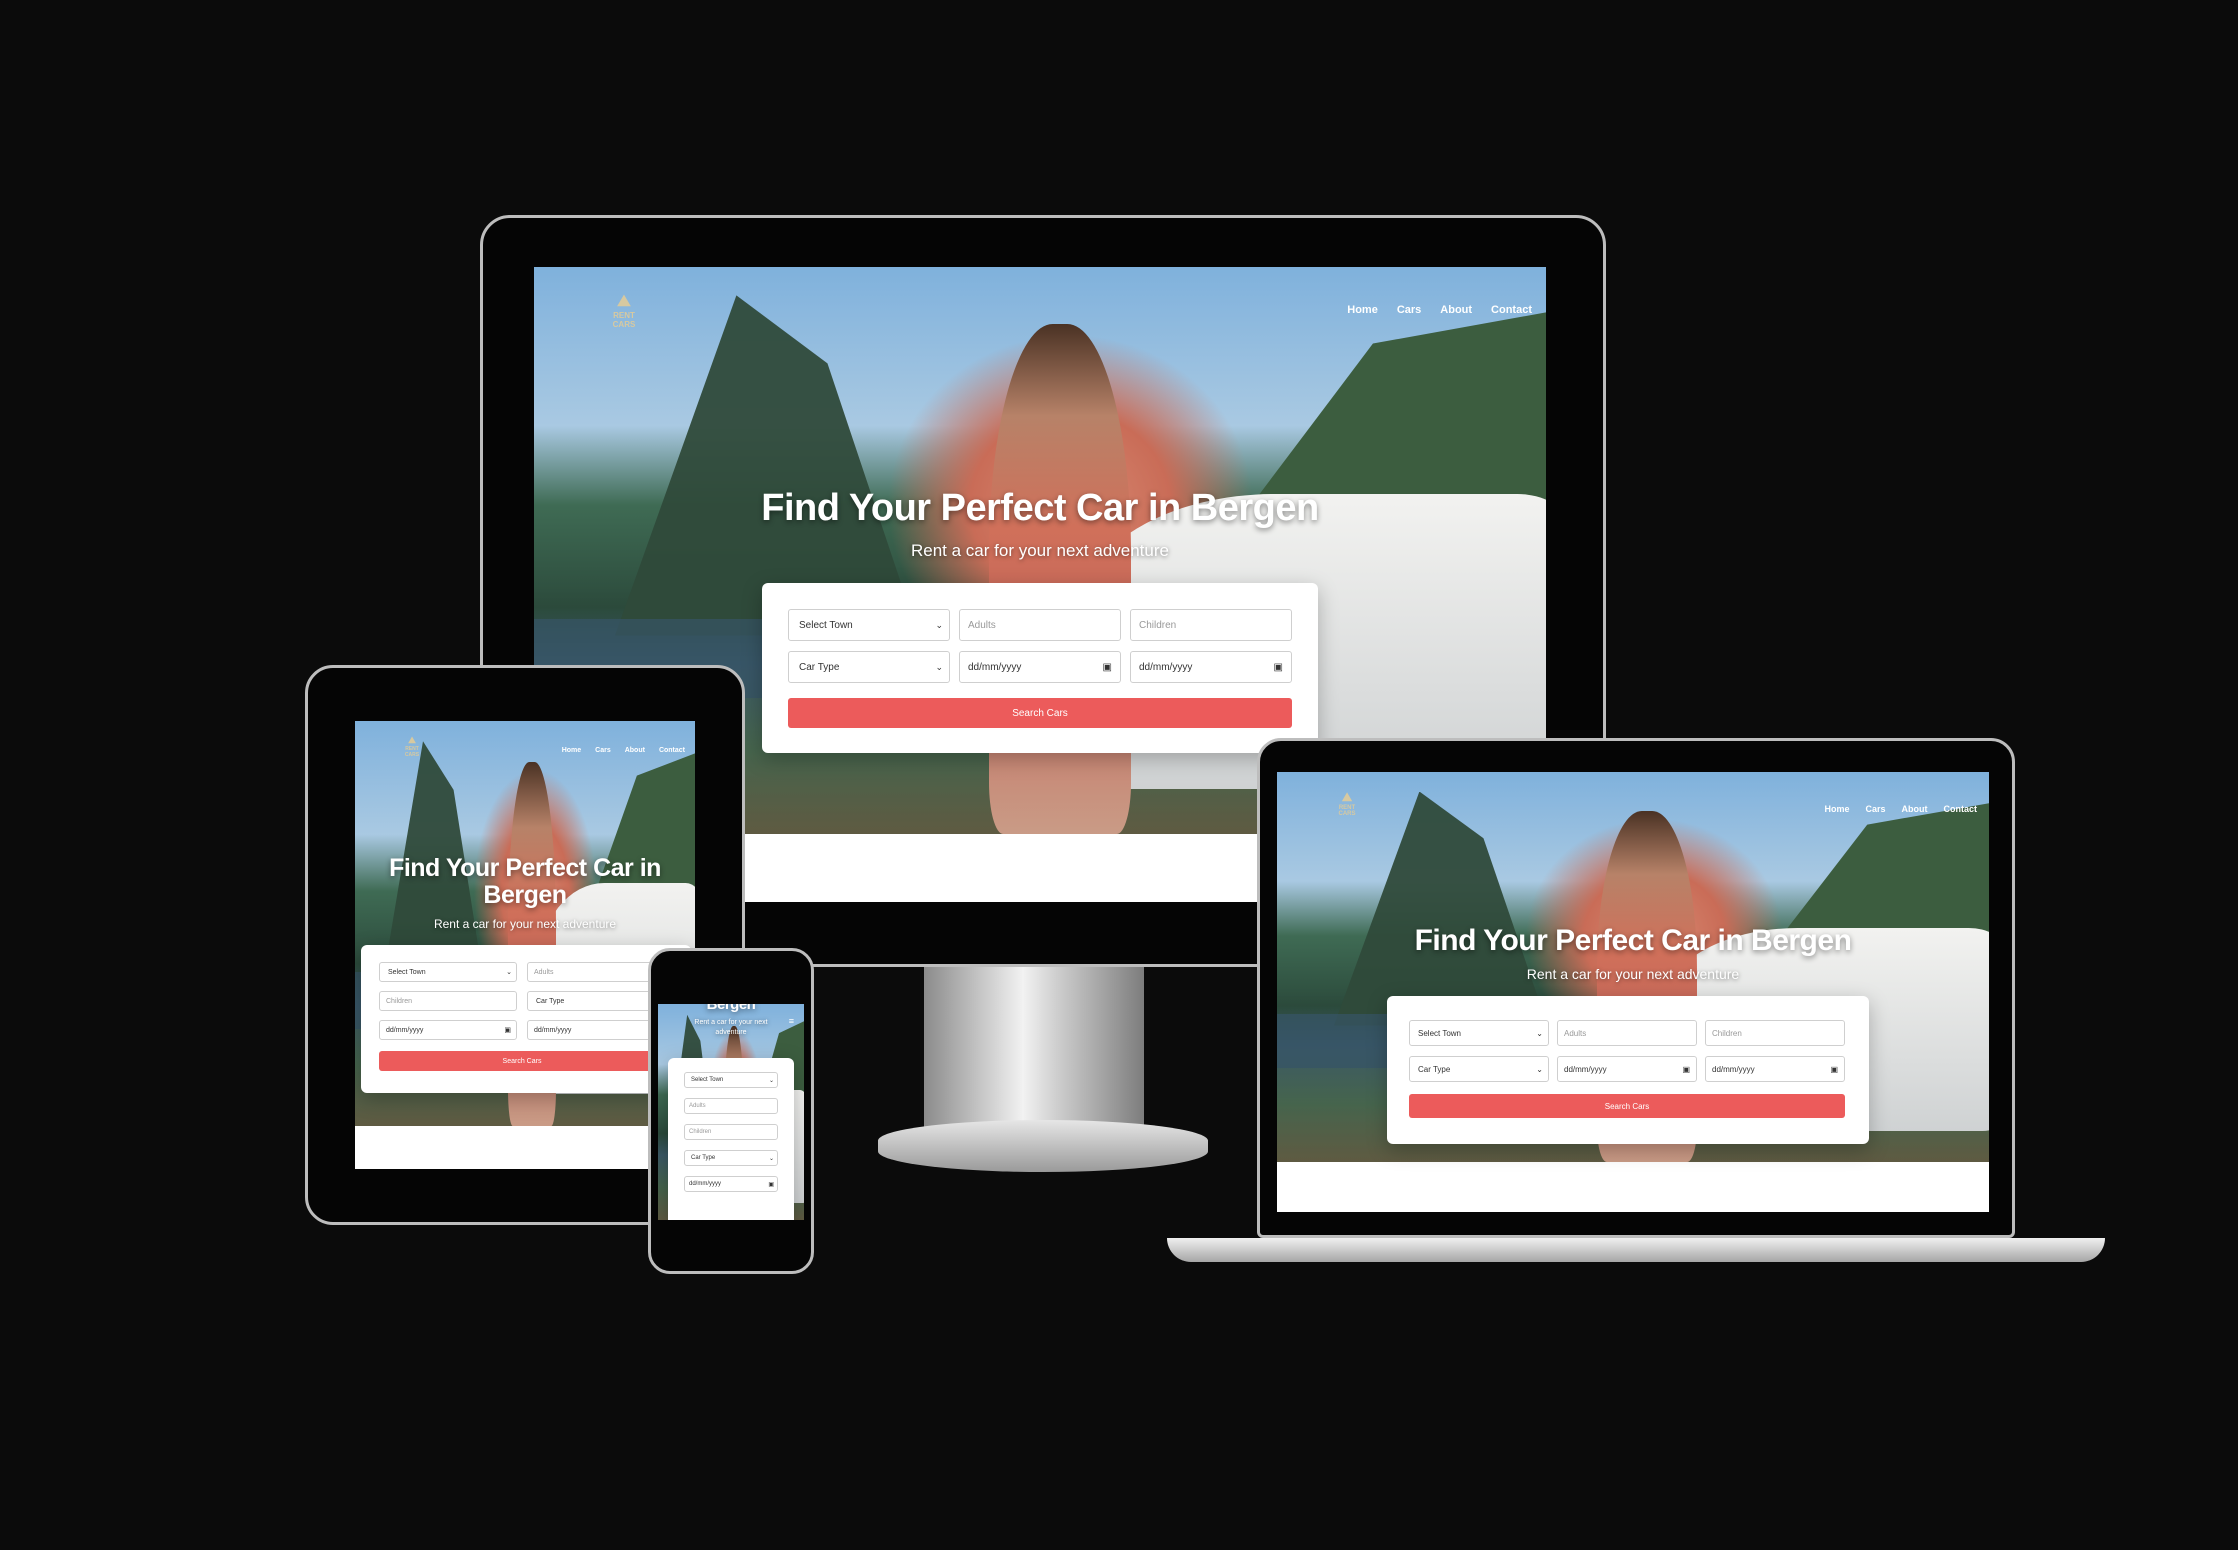 This screenshot has width=2238, height=1550. I want to click on car-type-select: Car Type, so click(596, 1001).